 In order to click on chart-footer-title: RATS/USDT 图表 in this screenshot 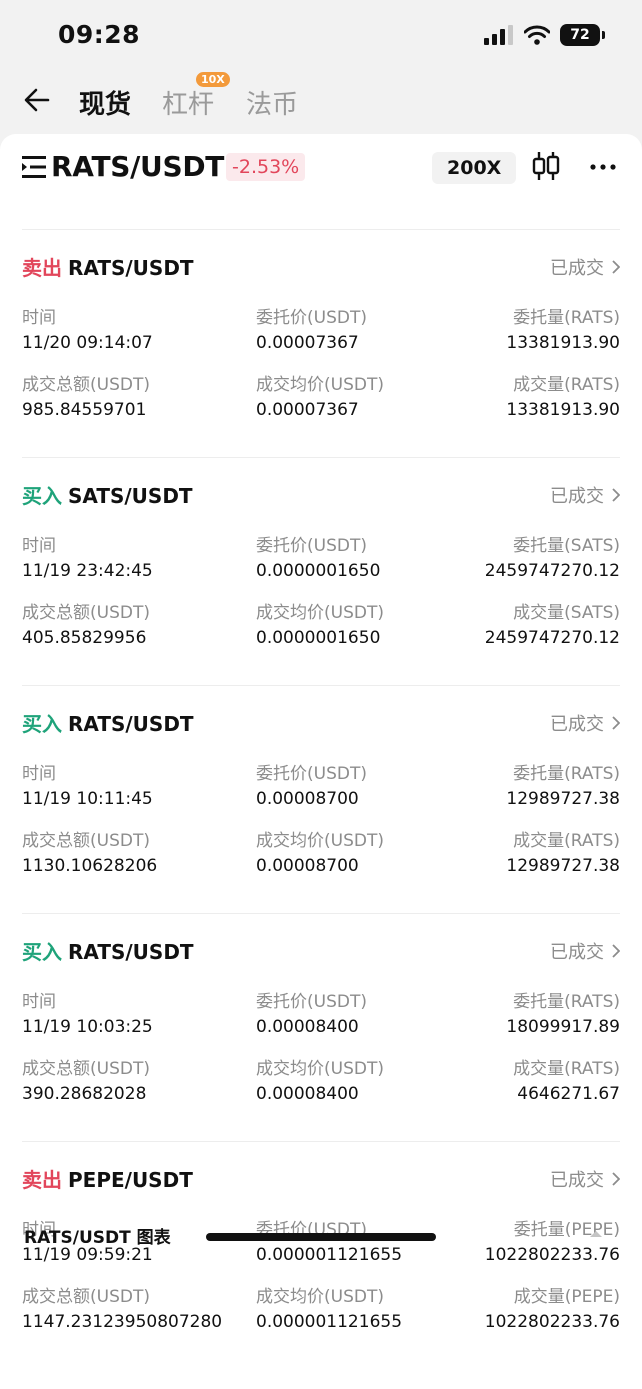, I will do `click(97, 1238)`.